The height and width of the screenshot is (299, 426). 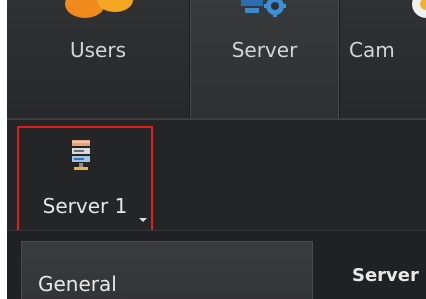 What do you see at coordinates (97, 50) in the screenshot?
I see `toolbar-users-label: Users` at bounding box center [97, 50].